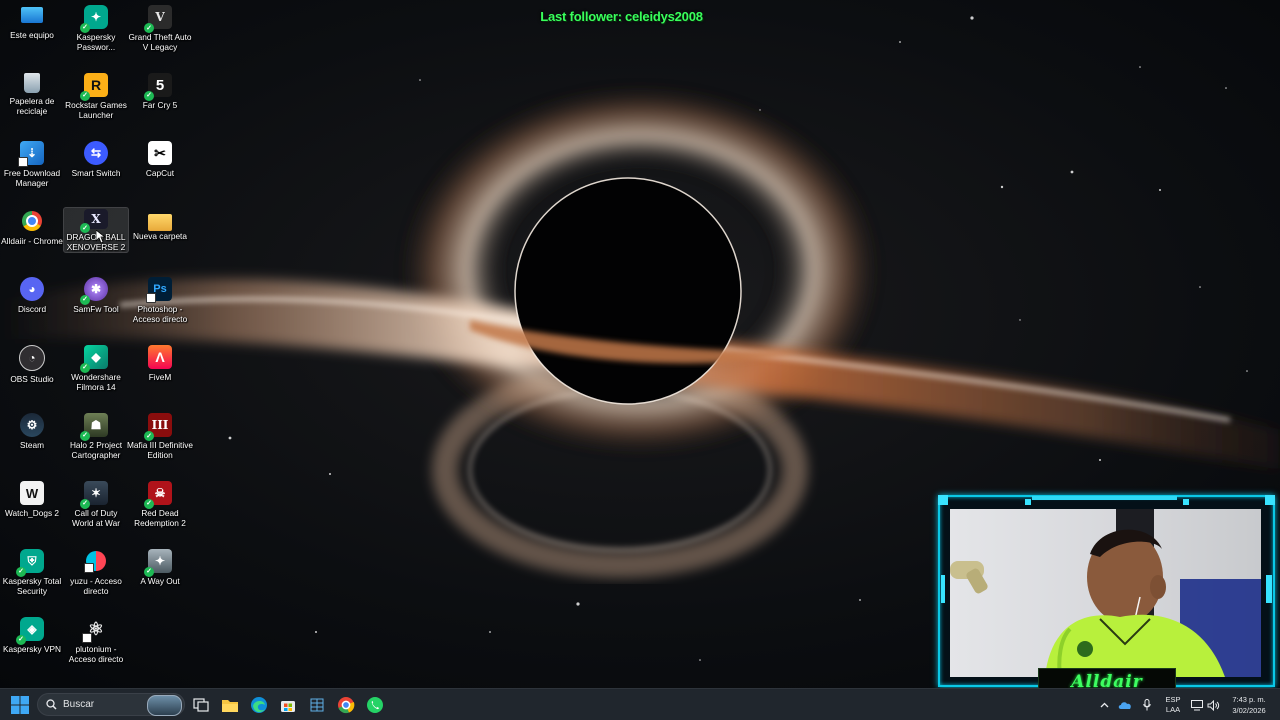  Describe the element at coordinates (20, 705) in the screenshot. I see `windows-start-button` at that location.